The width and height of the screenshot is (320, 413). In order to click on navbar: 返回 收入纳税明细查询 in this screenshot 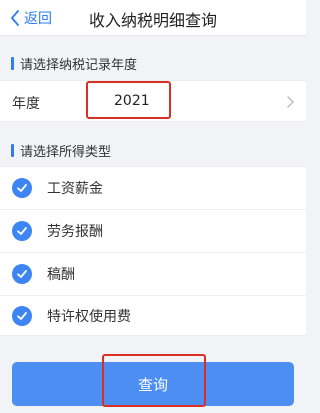, I will do `click(153, 18)`.